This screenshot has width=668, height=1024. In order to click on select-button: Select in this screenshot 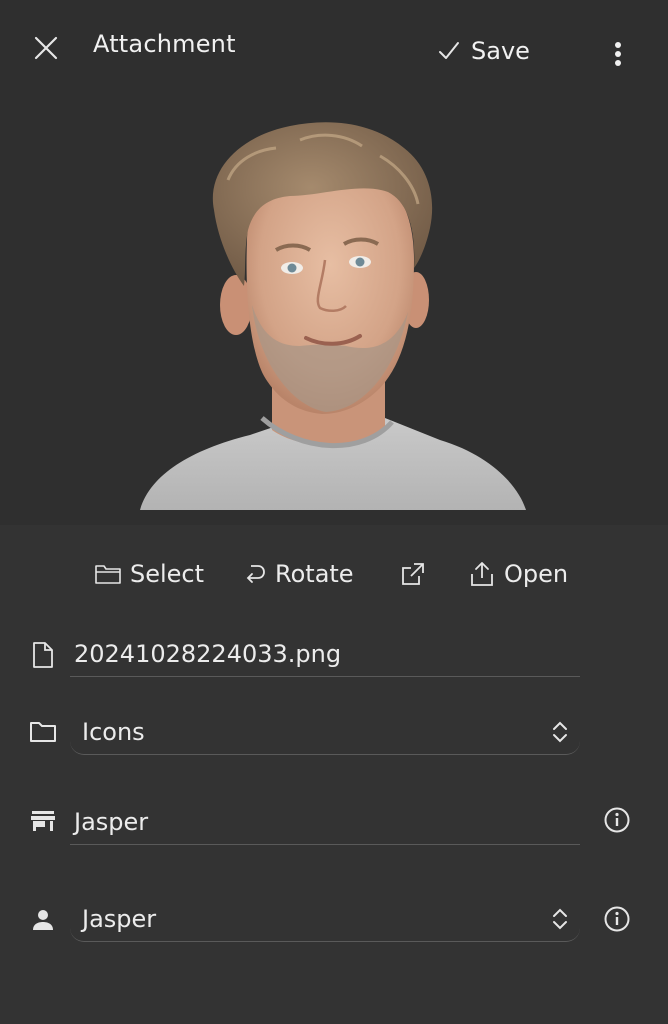, I will do `click(149, 574)`.